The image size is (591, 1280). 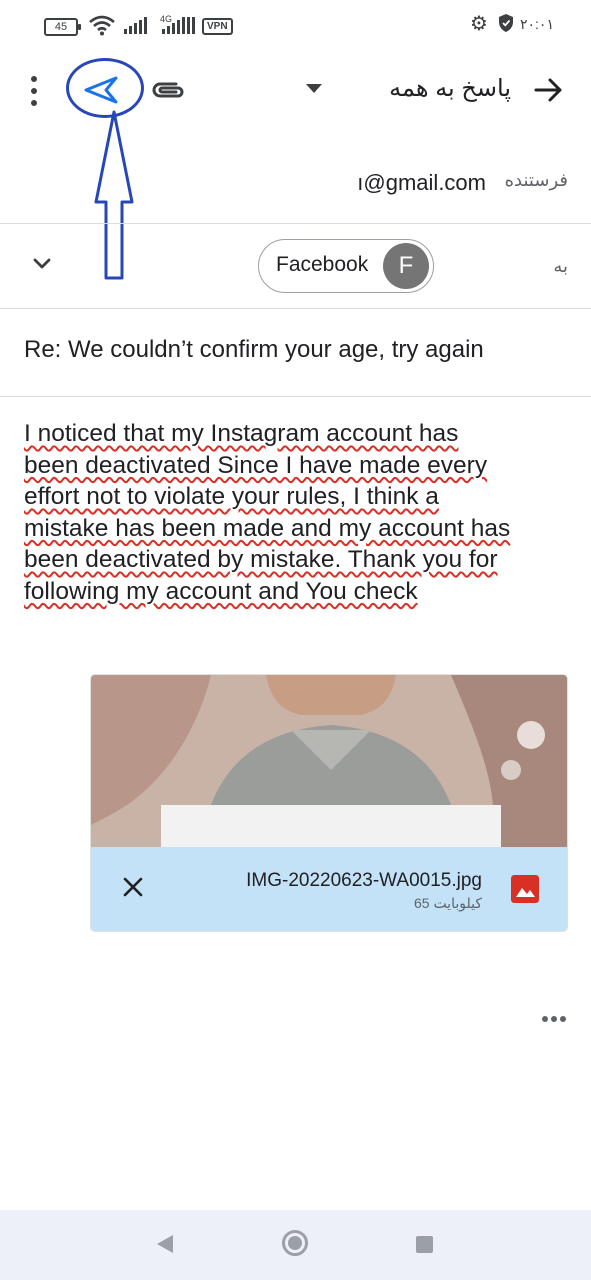 What do you see at coordinates (256, 465) in the screenshot?
I see `body-line-text: been deactivated Since I have made every` at bounding box center [256, 465].